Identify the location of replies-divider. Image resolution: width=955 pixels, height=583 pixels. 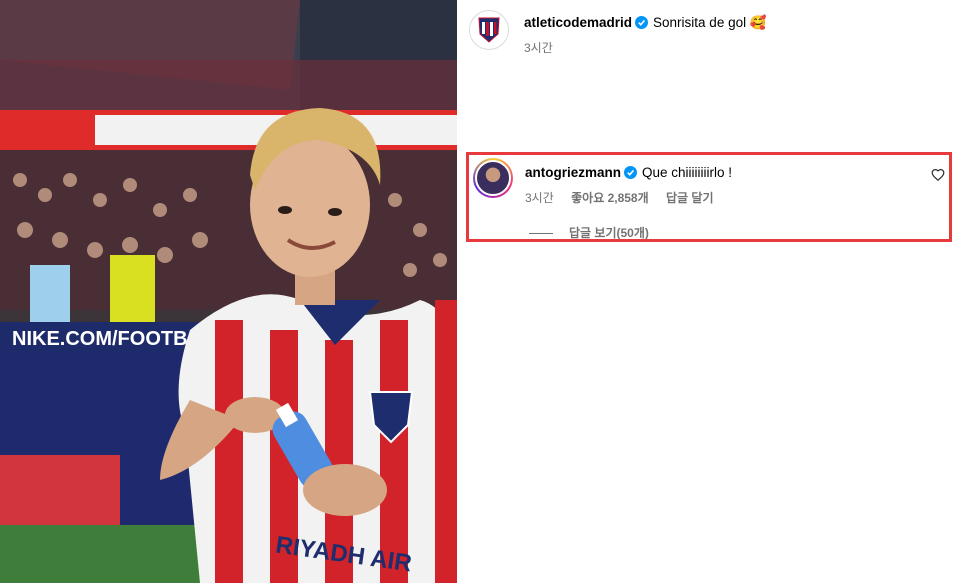
(541, 234).